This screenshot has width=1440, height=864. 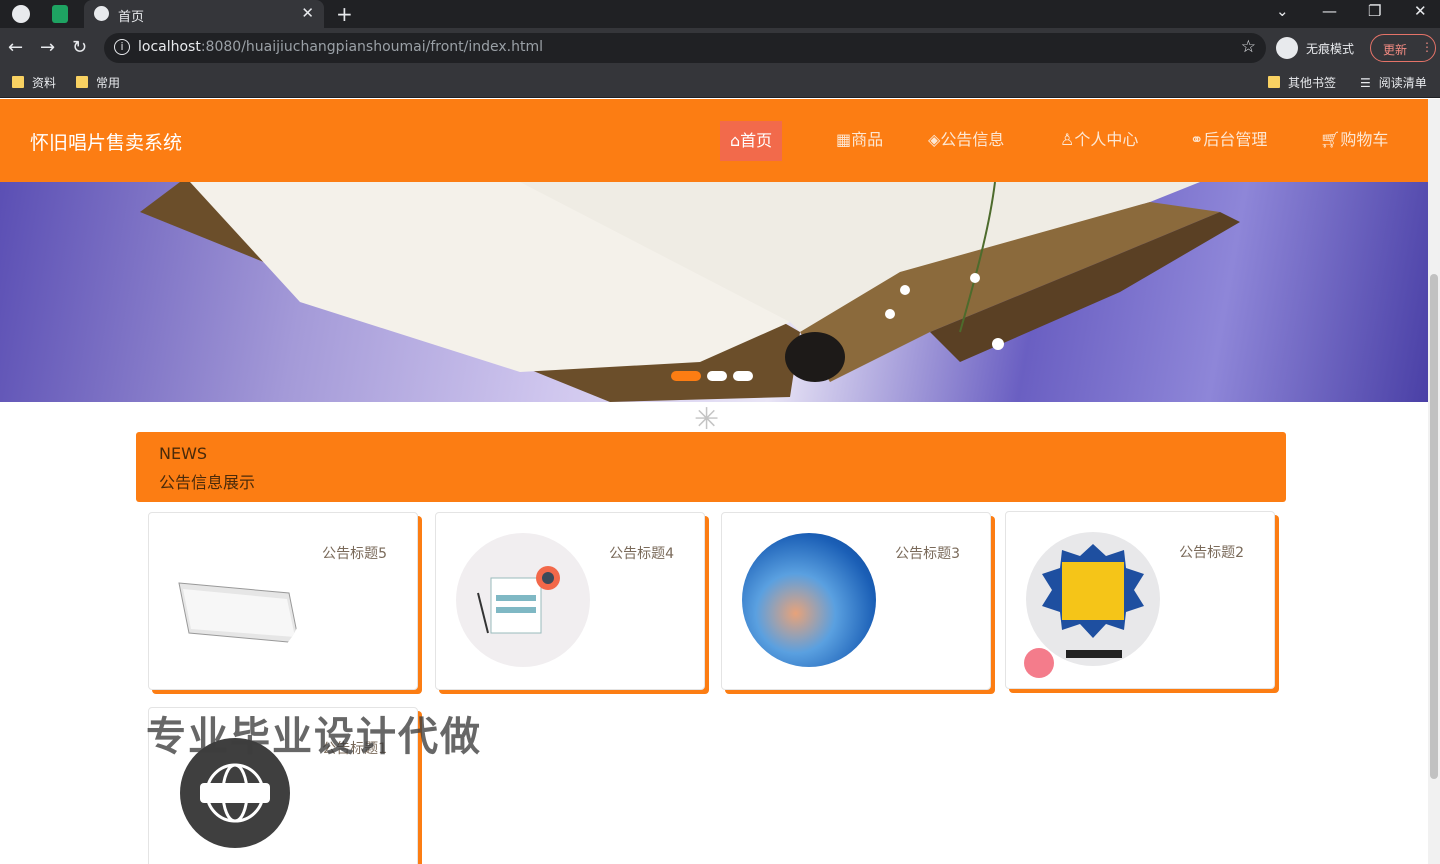 What do you see at coordinates (98, 82) in the screenshot?
I see `bookmark-folder: 常用` at bounding box center [98, 82].